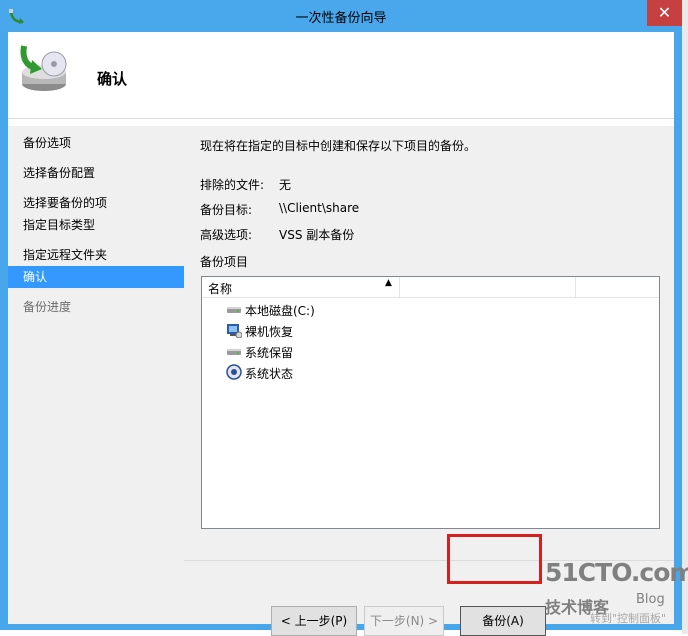 Image resolution: width=688 pixels, height=636 pixels. I want to click on excluded-files-label: 排除的文件:, so click(232, 185).